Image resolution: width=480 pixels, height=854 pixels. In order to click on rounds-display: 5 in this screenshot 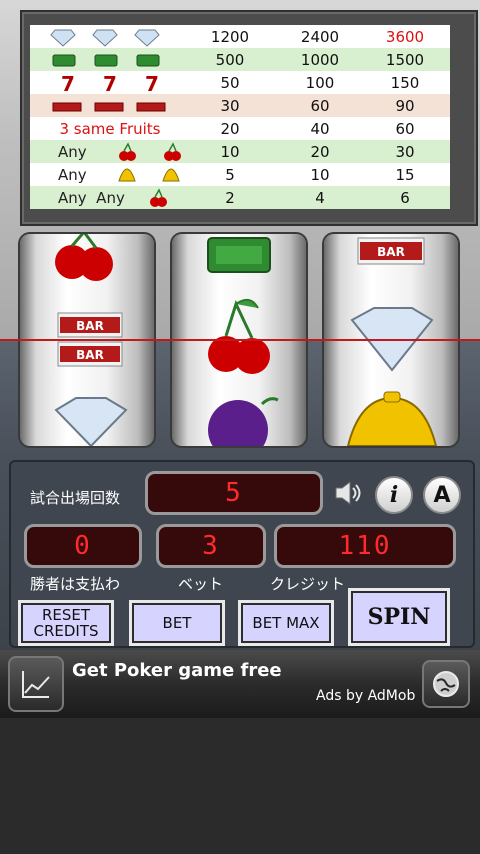, I will do `click(234, 493)`.